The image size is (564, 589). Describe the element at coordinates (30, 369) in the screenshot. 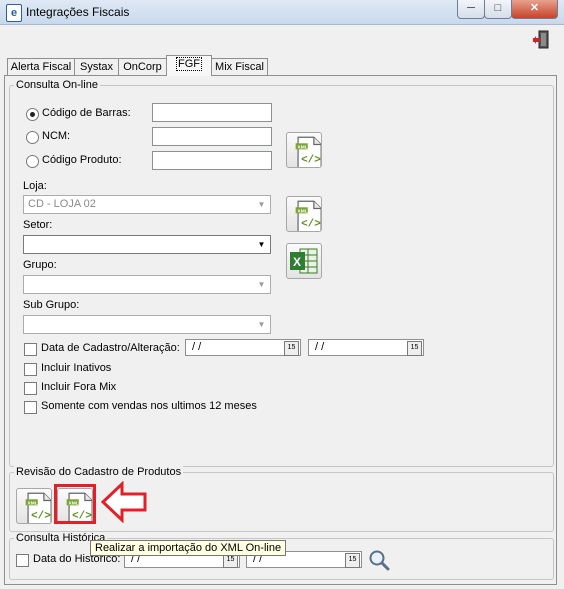

I see `incluir-inativos-checkbox` at that location.